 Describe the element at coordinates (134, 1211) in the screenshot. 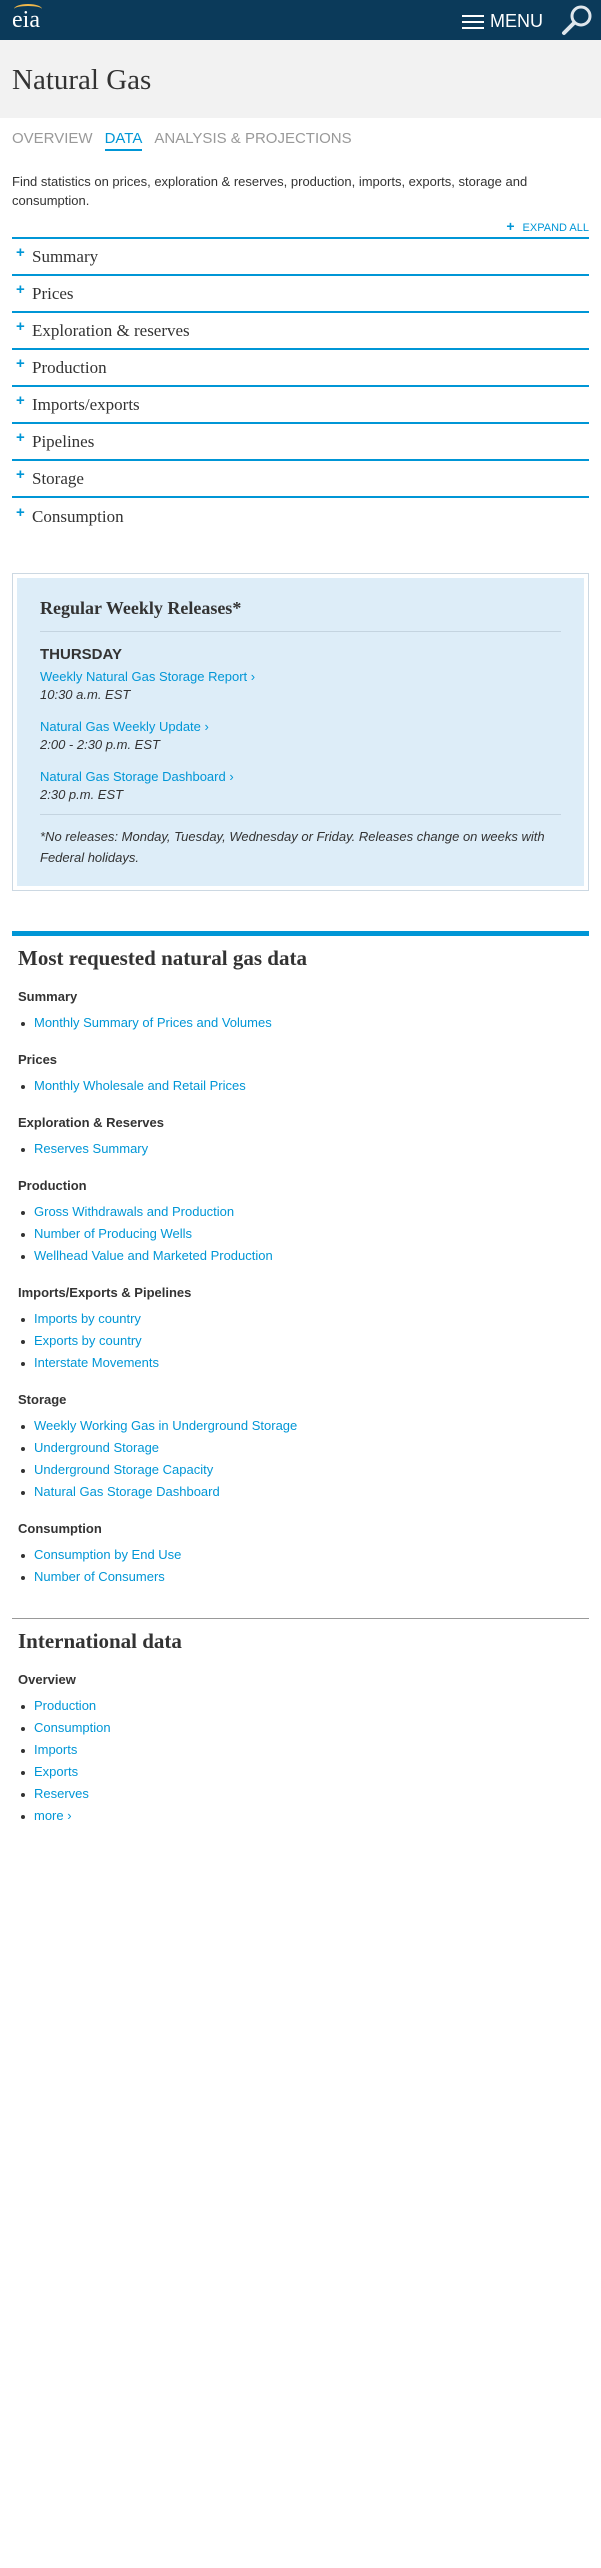

I see `link-gross-withdrawals: Gross Withdrawals and Production` at that location.